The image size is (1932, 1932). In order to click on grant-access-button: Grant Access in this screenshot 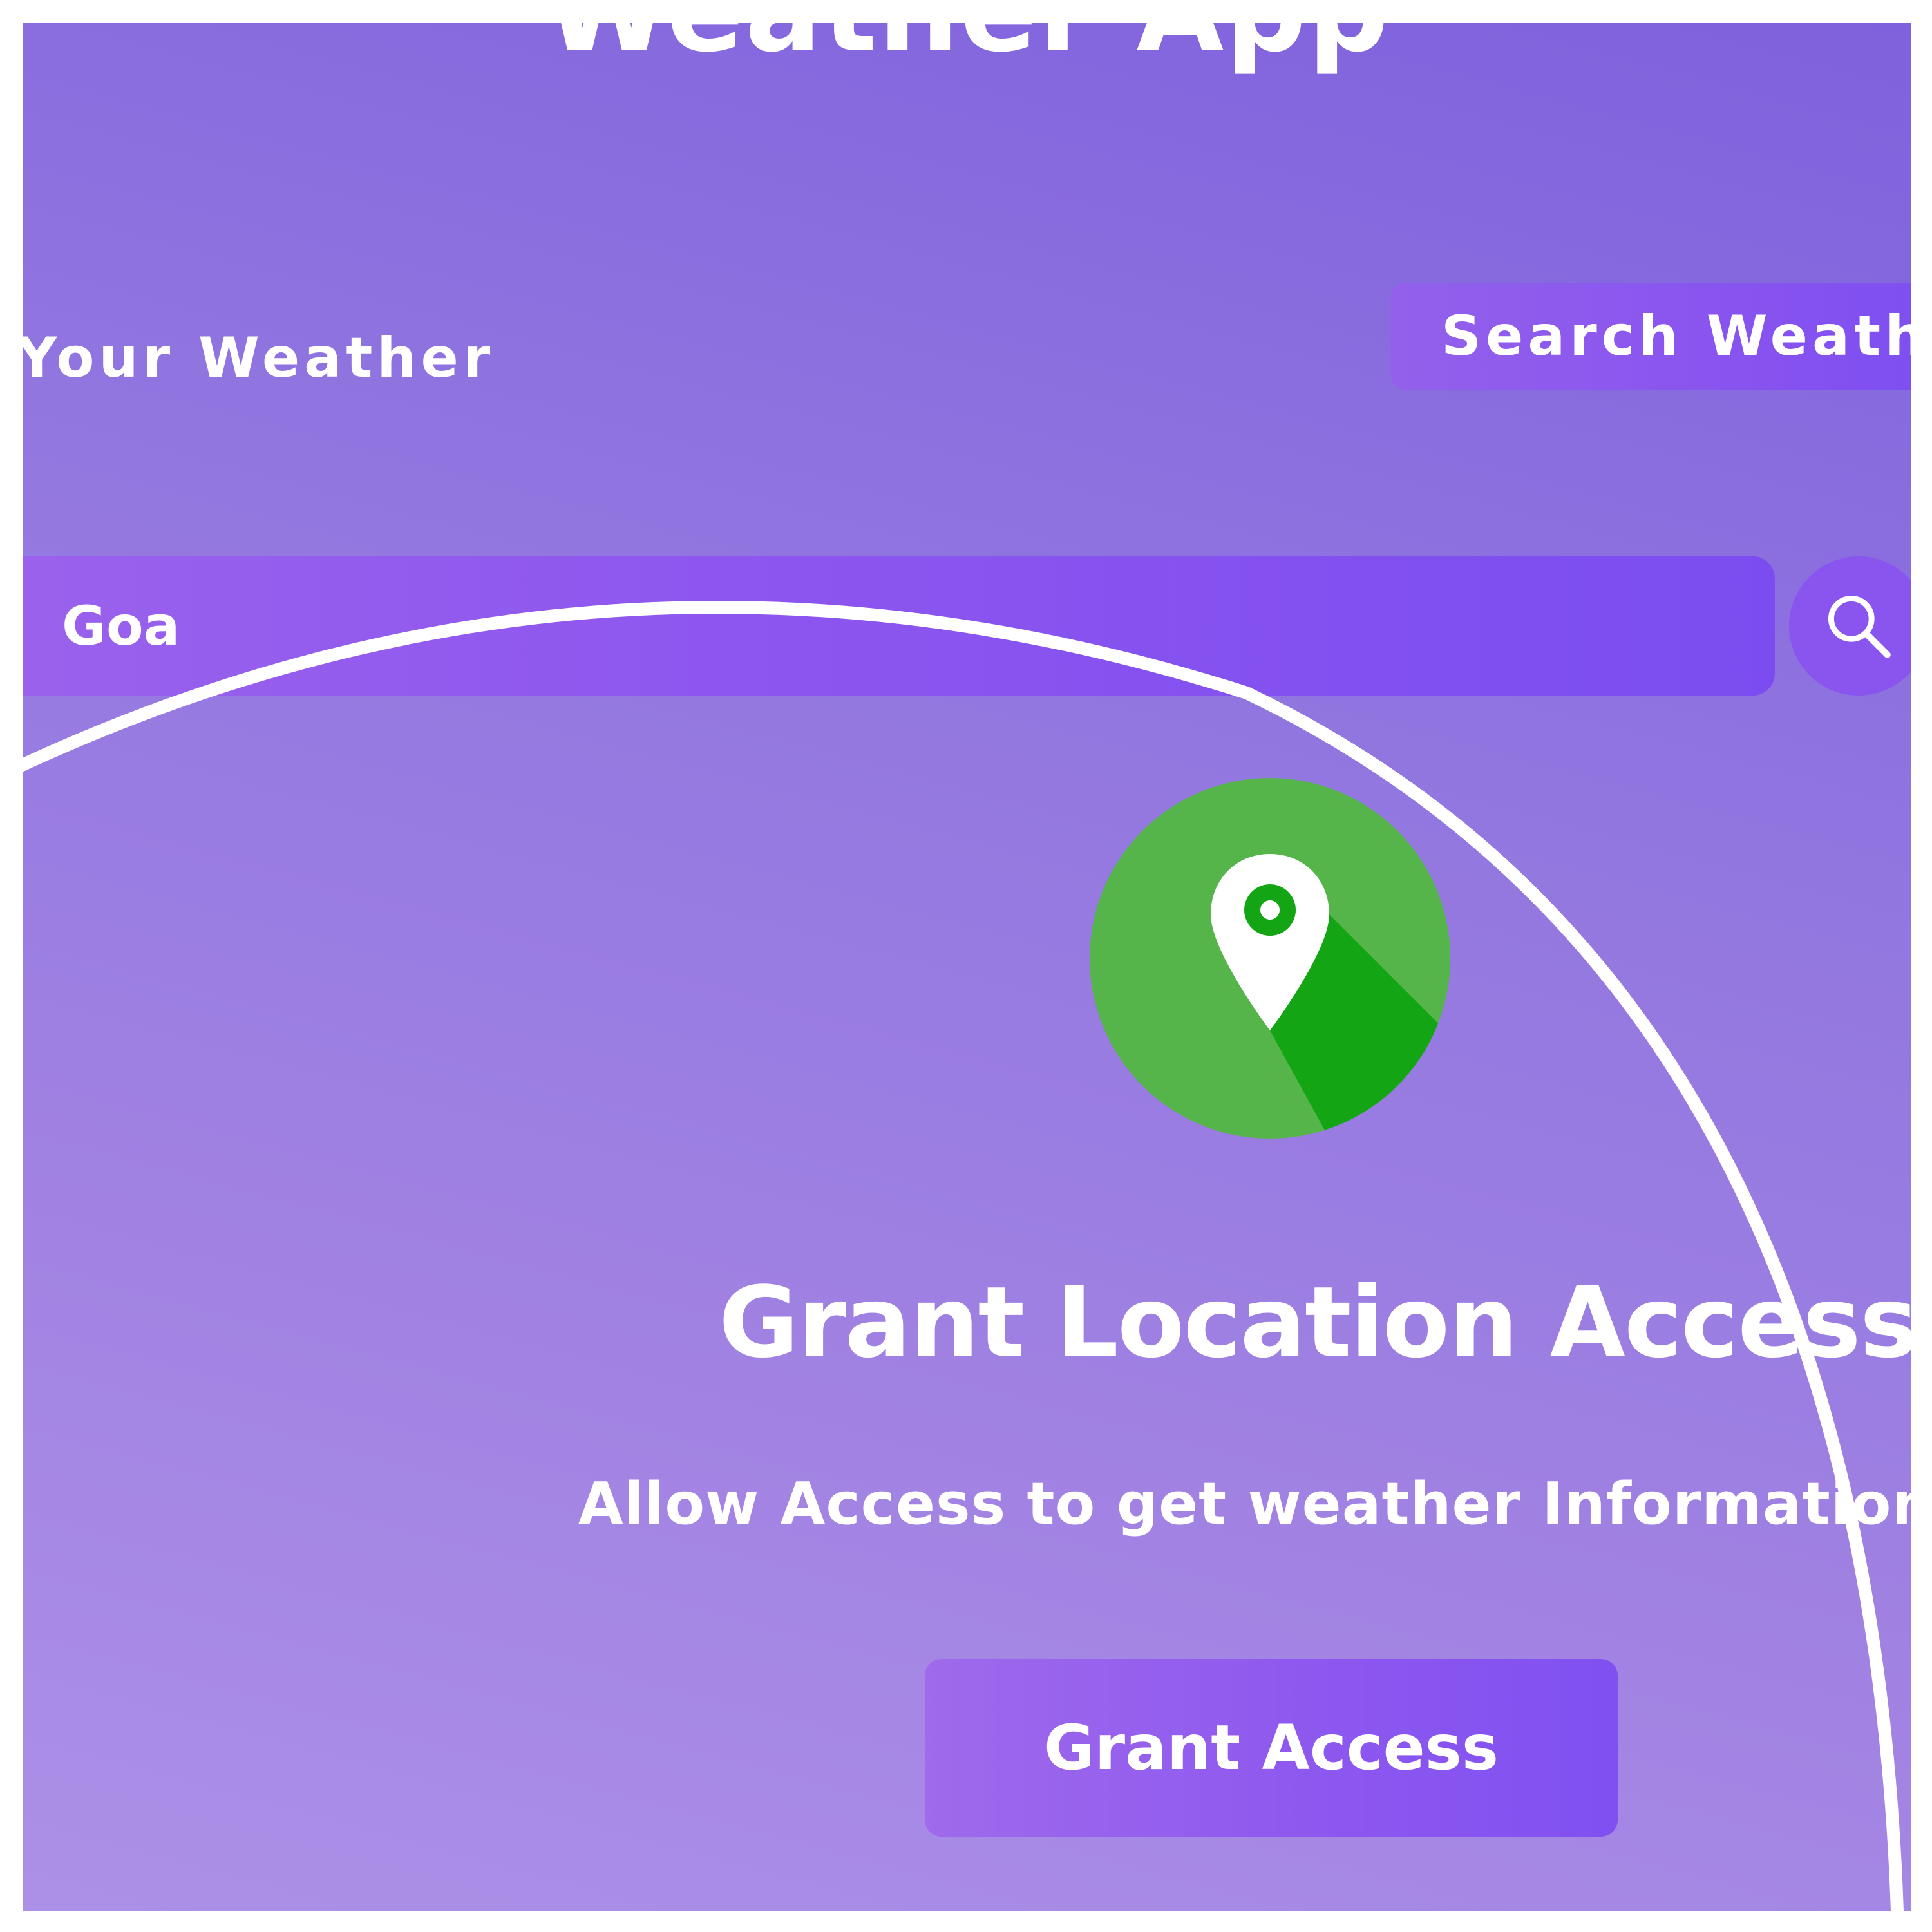, I will do `click(1271, 1748)`.